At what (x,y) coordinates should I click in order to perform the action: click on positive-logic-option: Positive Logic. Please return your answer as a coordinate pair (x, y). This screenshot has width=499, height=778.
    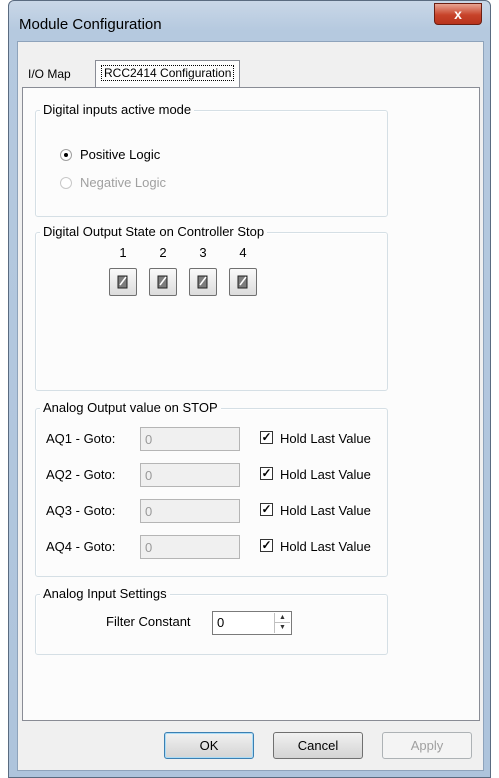
    Looking at the image, I should click on (110, 154).